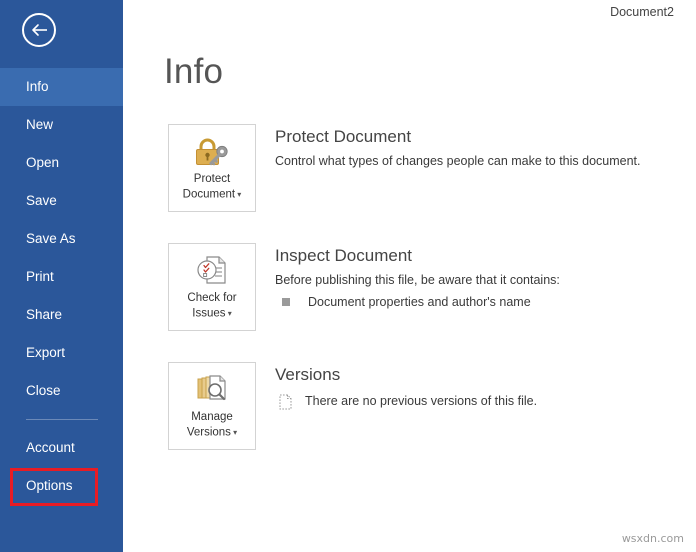 The height and width of the screenshot is (552, 696). I want to click on tile-label-line2: Document ▾, so click(212, 195).